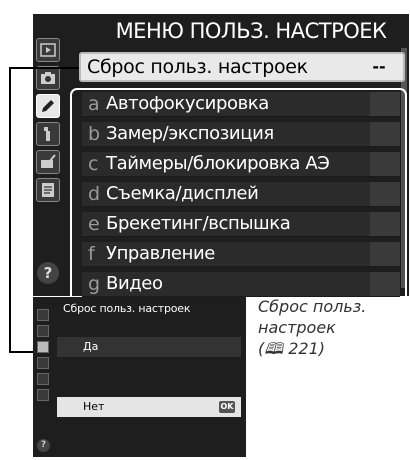 The height and width of the screenshot is (460, 410). I want to click on bank-letter: b, so click(94, 134).